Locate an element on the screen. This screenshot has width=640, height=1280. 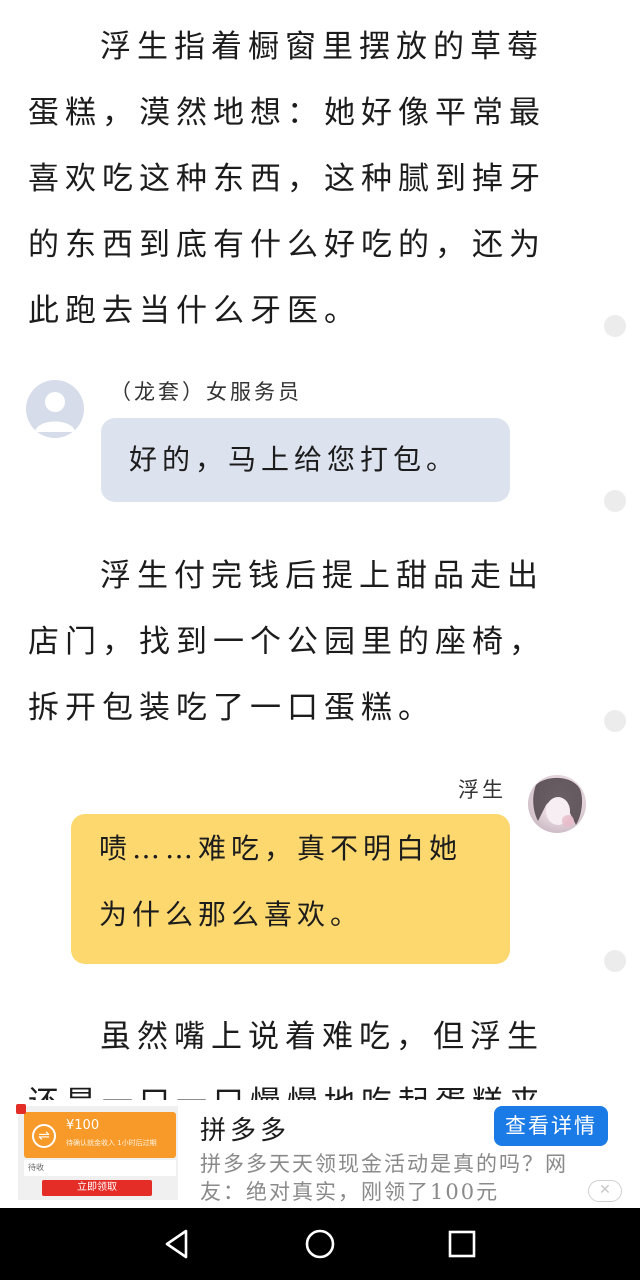
speaker-name: （龙套）女服务员 is located at coordinates (206, 392).